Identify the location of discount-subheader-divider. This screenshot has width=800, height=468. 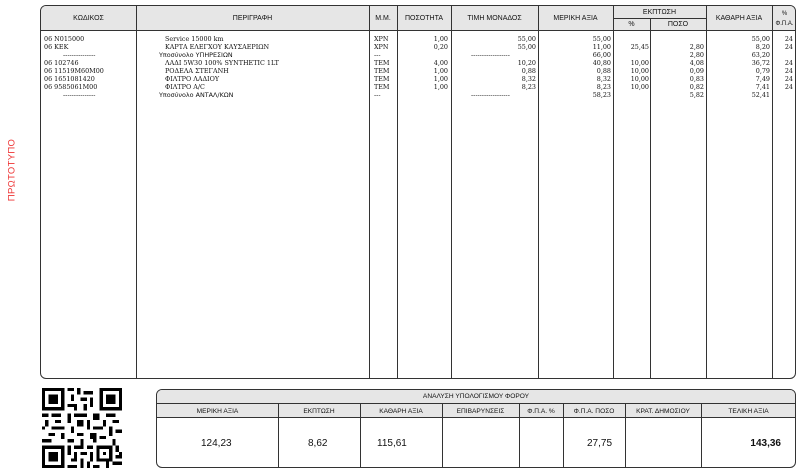
(650, 24).